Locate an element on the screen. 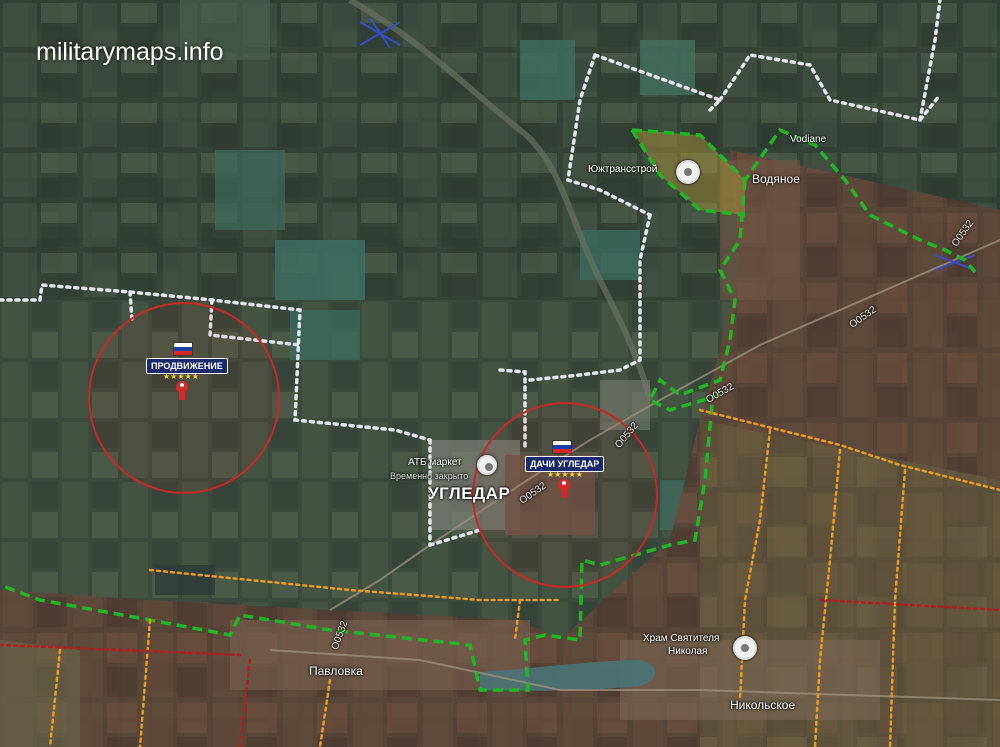  town-label-pavlovka: Павловка is located at coordinates (336, 671).